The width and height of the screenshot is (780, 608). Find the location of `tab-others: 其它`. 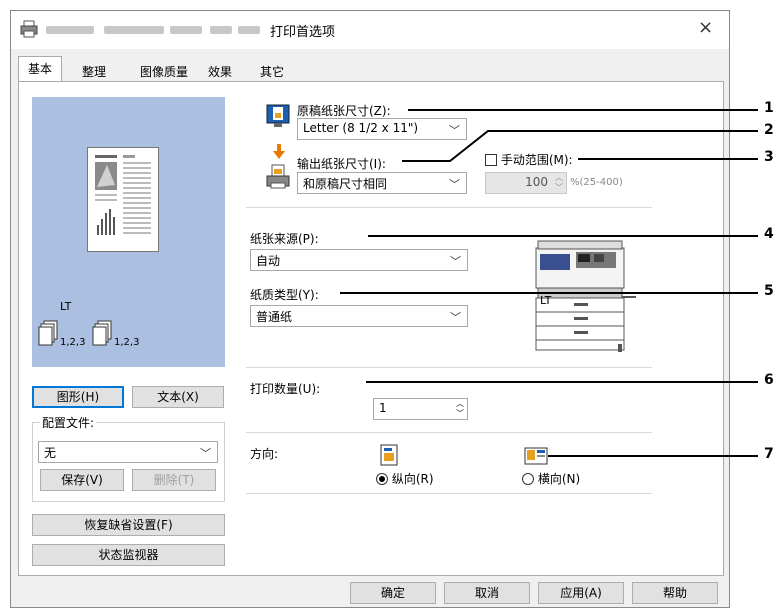

tab-others: 其它 is located at coordinates (272, 71).